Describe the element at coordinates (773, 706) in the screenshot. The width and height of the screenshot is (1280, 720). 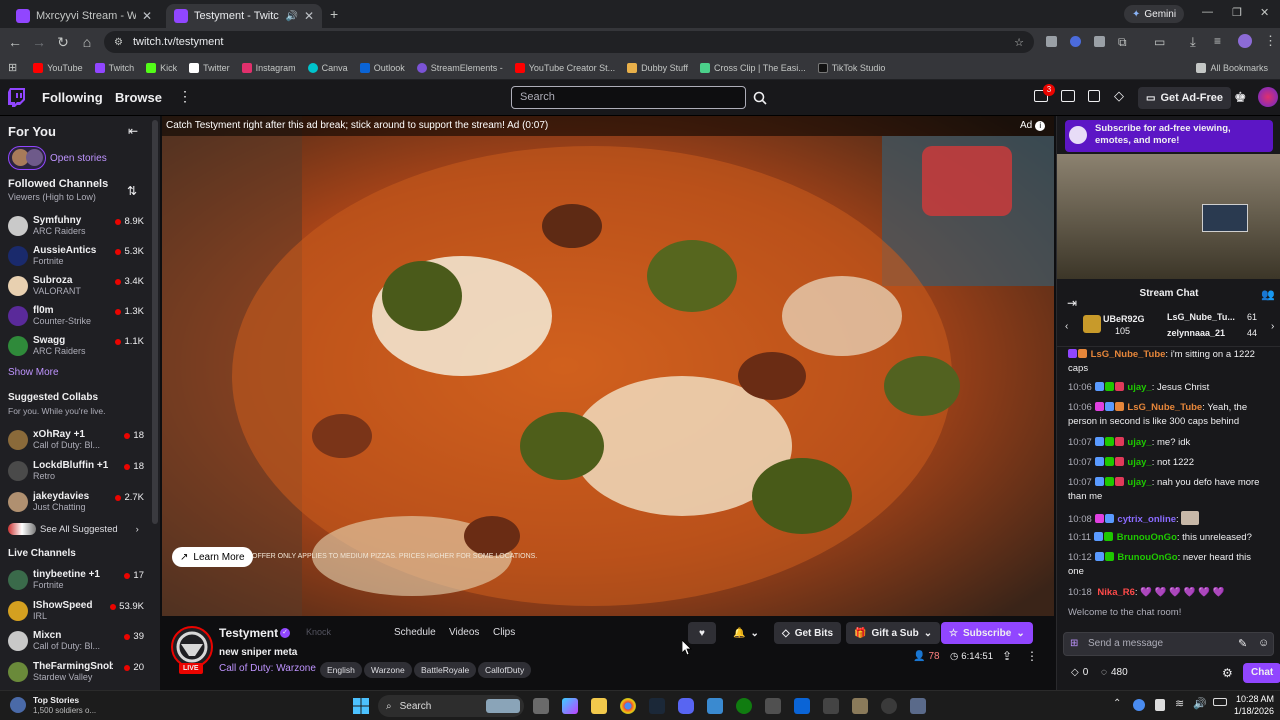
I see `store-icon` at that location.